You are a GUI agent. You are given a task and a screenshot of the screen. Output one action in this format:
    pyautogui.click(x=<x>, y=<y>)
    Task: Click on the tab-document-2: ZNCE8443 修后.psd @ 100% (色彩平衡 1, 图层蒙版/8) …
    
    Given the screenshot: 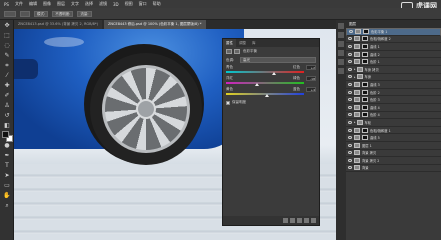 What is the action you would take?
    pyautogui.click(x=155, y=24)
    